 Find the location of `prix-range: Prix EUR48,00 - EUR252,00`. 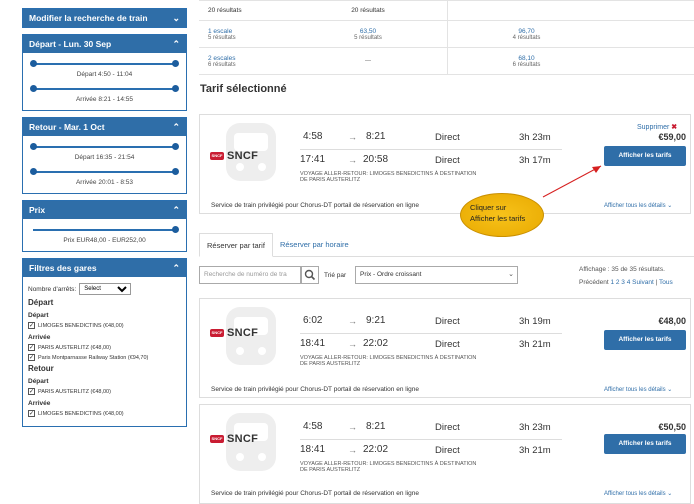

prix-range: Prix EUR48,00 - EUR252,00 is located at coordinates (104, 240).